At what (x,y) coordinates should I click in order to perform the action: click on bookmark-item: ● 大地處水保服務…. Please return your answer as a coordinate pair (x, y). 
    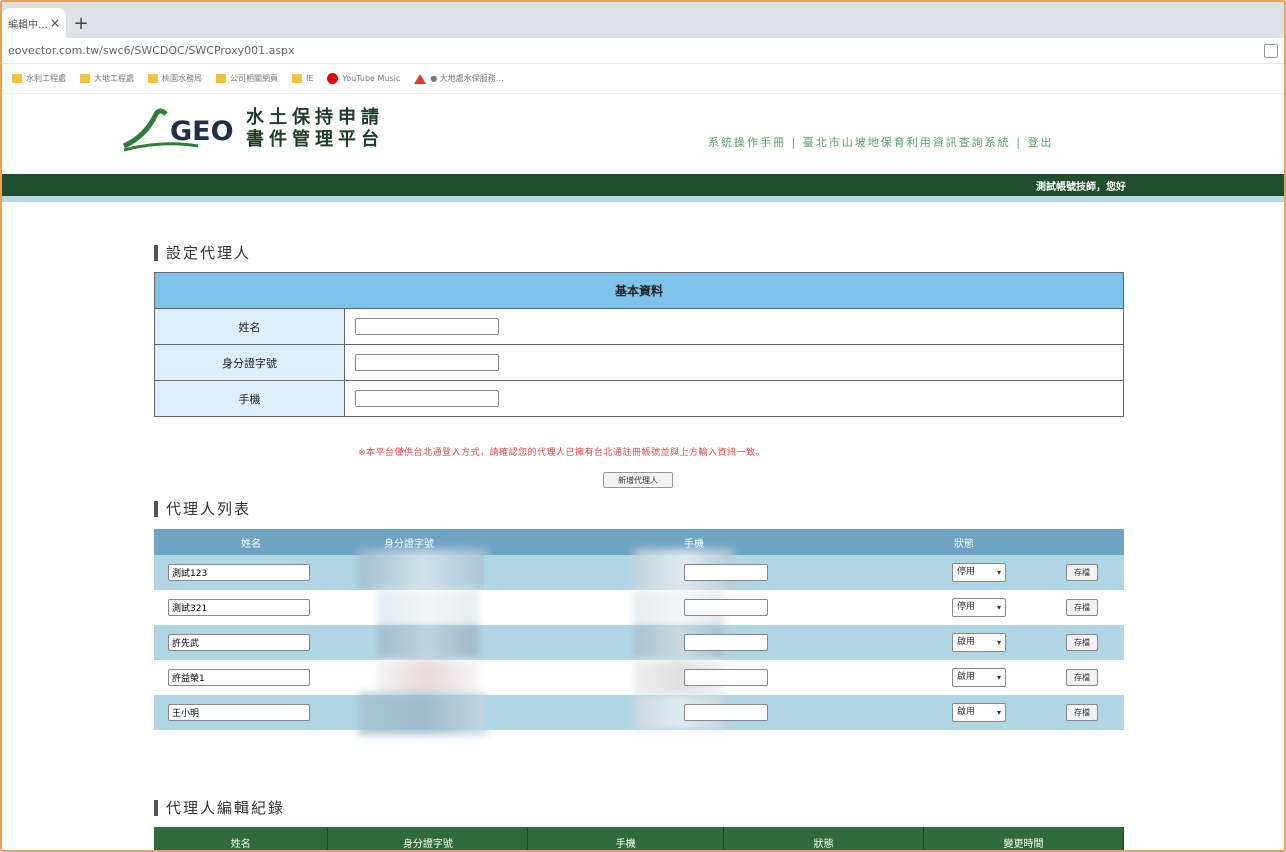
    Looking at the image, I should click on (459, 78).